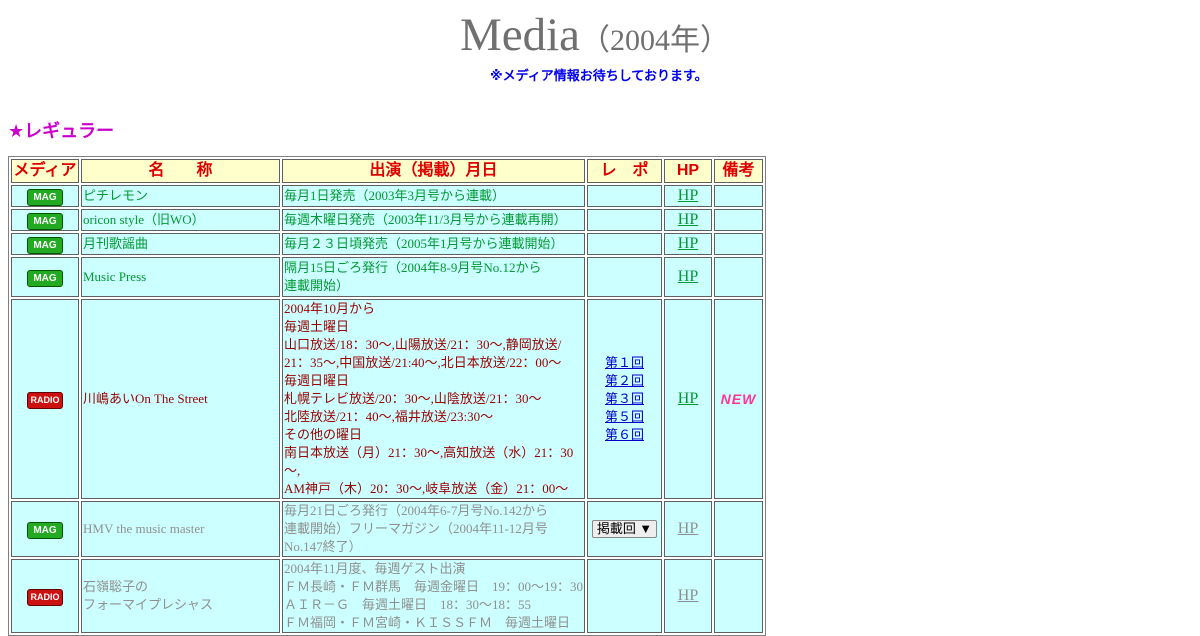 The width and height of the screenshot is (1200, 636). What do you see at coordinates (616, 528) in the screenshot?
I see `issue-select-label: 掲載回` at bounding box center [616, 528].